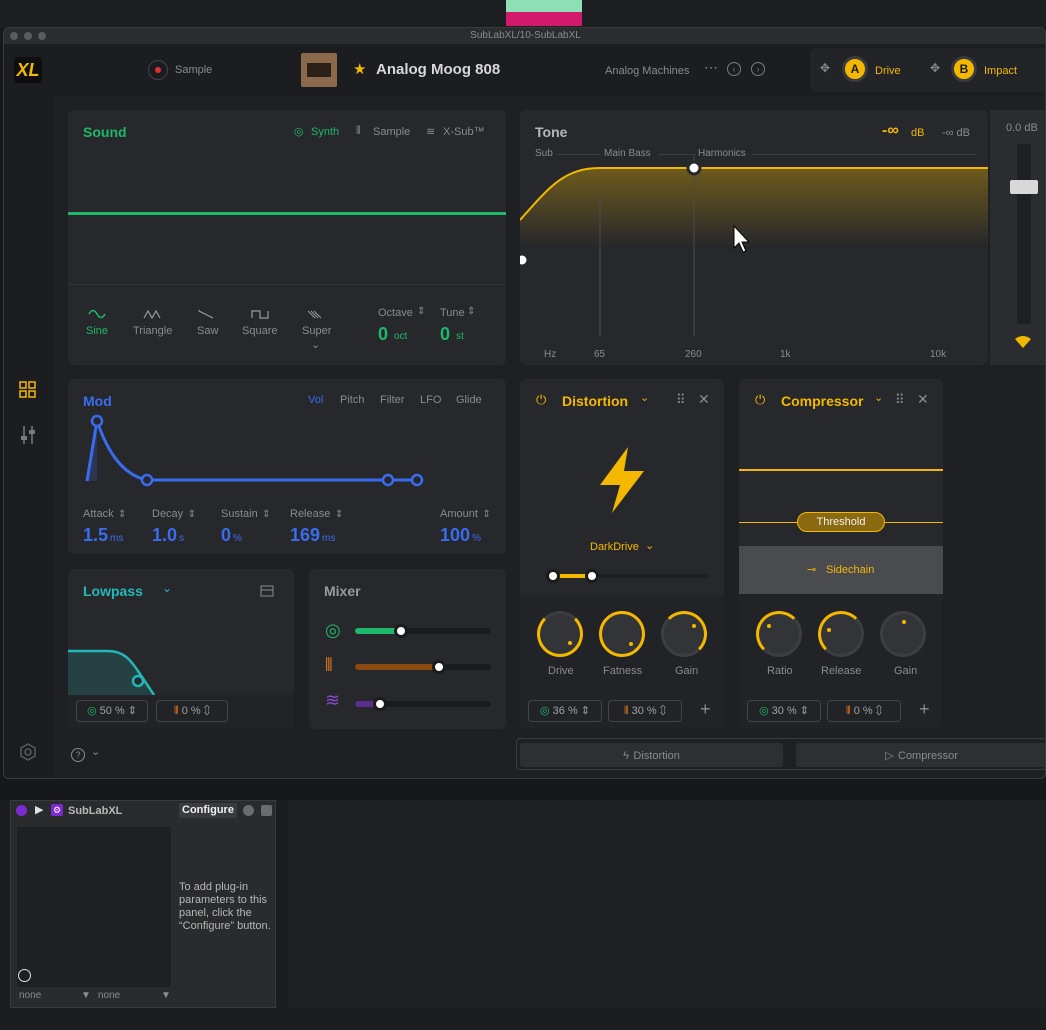  What do you see at coordinates (1024, 187) in the screenshot?
I see `output-gain-fader` at bounding box center [1024, 187].